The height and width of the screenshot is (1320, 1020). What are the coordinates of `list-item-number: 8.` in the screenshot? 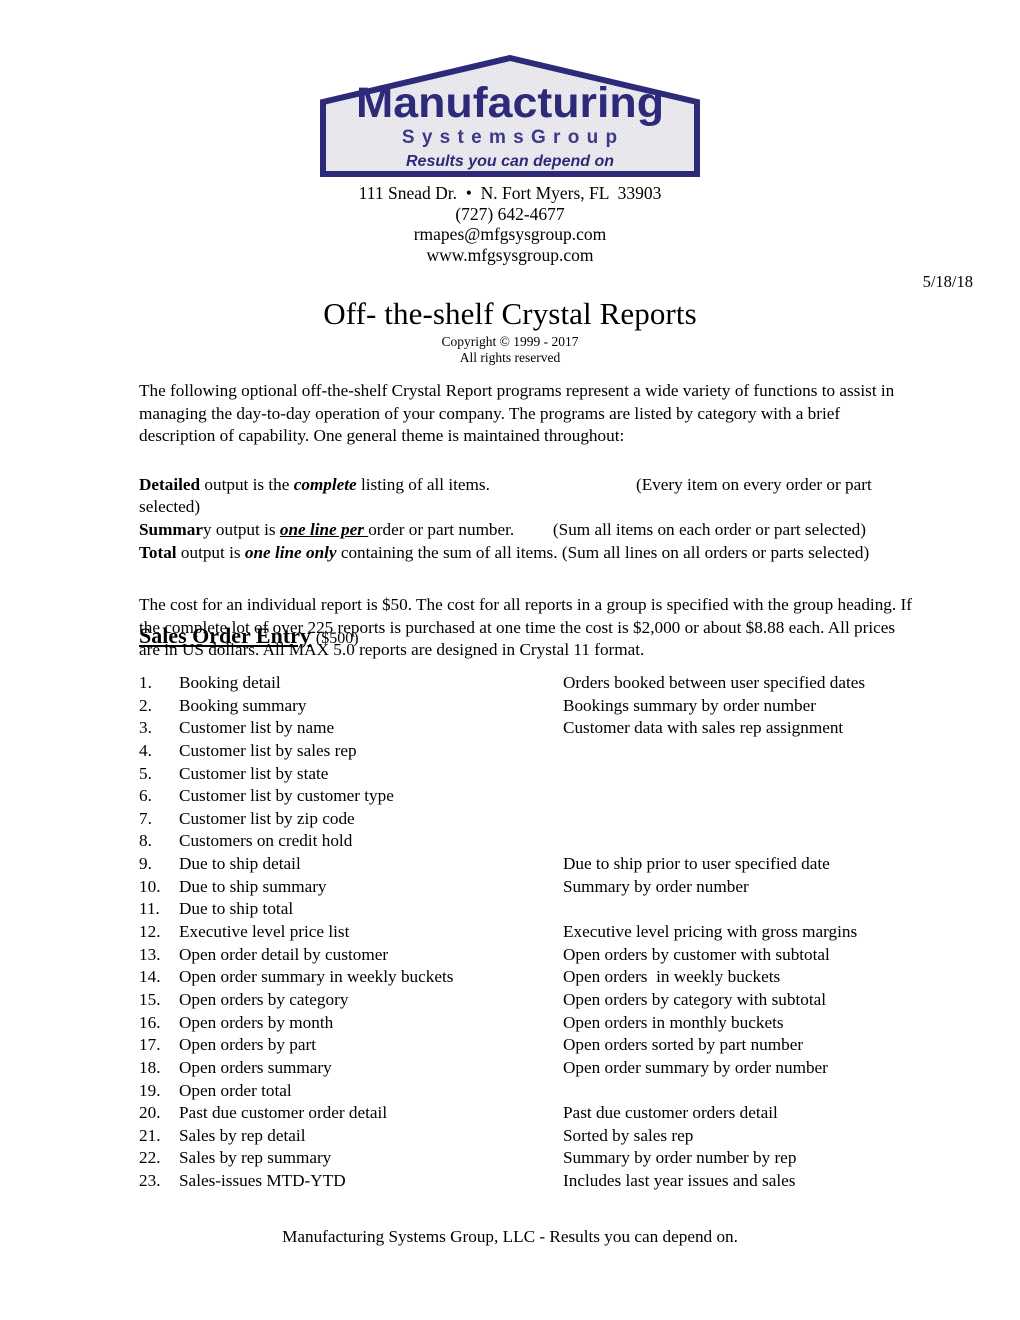 It's located at (145, 841).